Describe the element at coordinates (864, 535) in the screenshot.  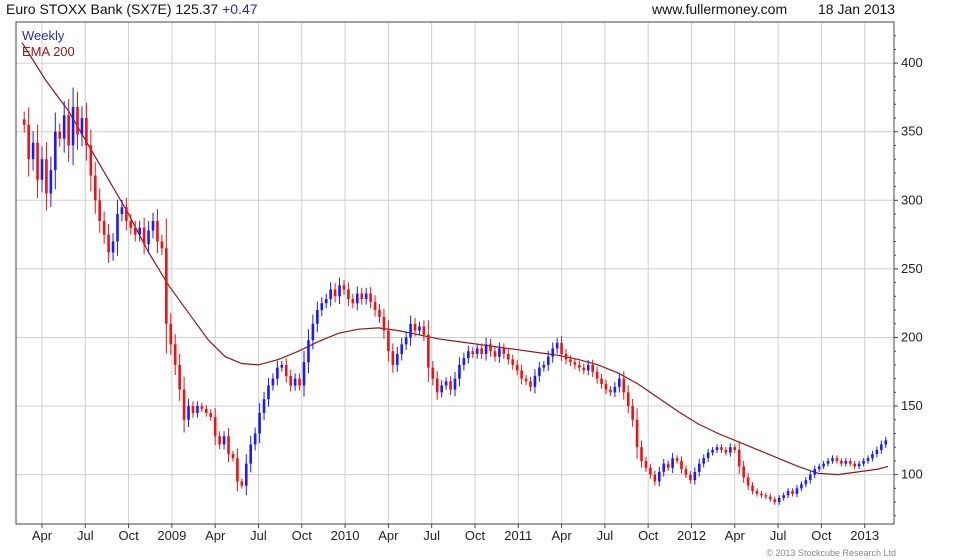
I see `x-tick-label: 2013` at that location.